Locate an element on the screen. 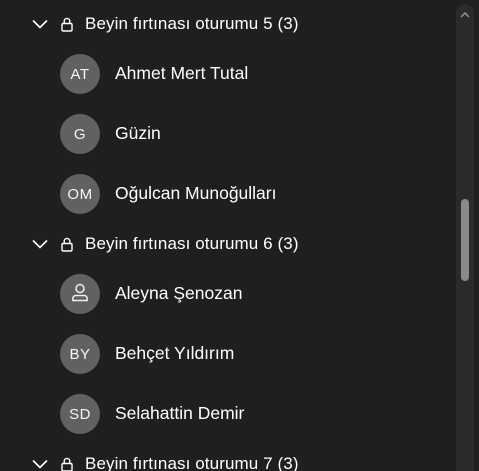 The width and height of the screenshot is (479, 471). avatar: OM is located at coordinates (80, 194).